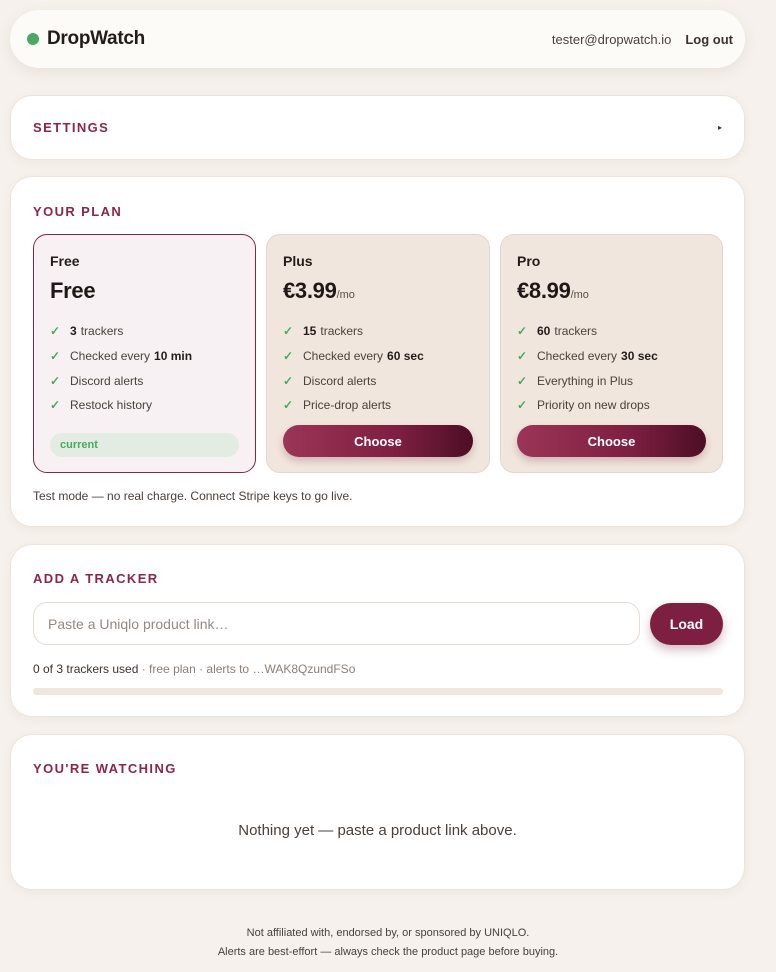 This screenshot has width=776, height=972. I want to click on current-plan-badge: current, so click(144, 445).